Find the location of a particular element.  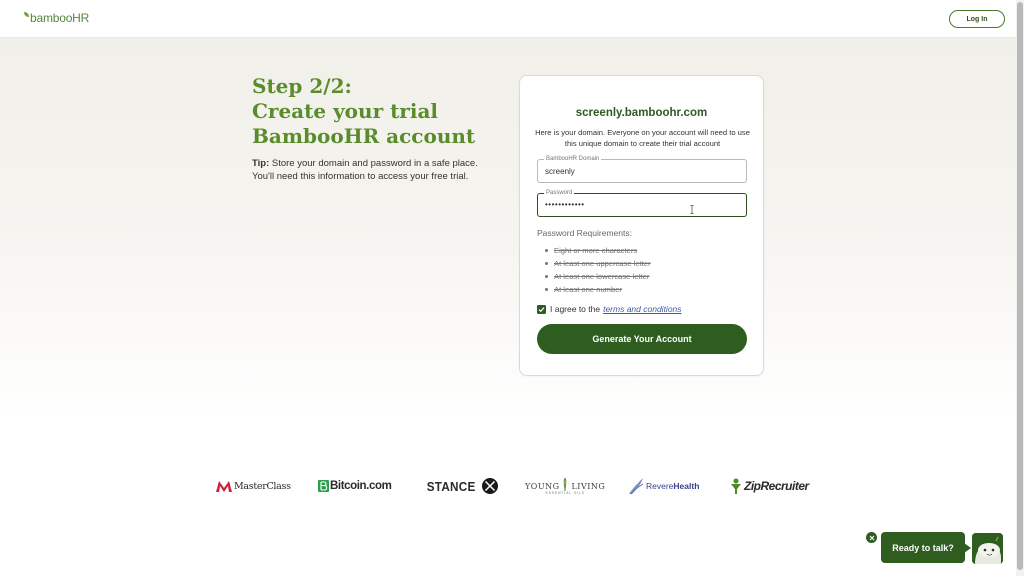

revere-health-swoosh-icon is located at coordinates (636, 486).